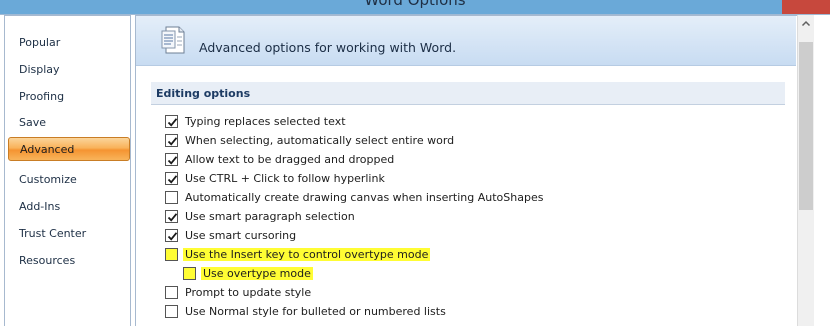 The image size is (830, 326). I want to click on banner: Advanced options for working with Word., so click(466, 41).